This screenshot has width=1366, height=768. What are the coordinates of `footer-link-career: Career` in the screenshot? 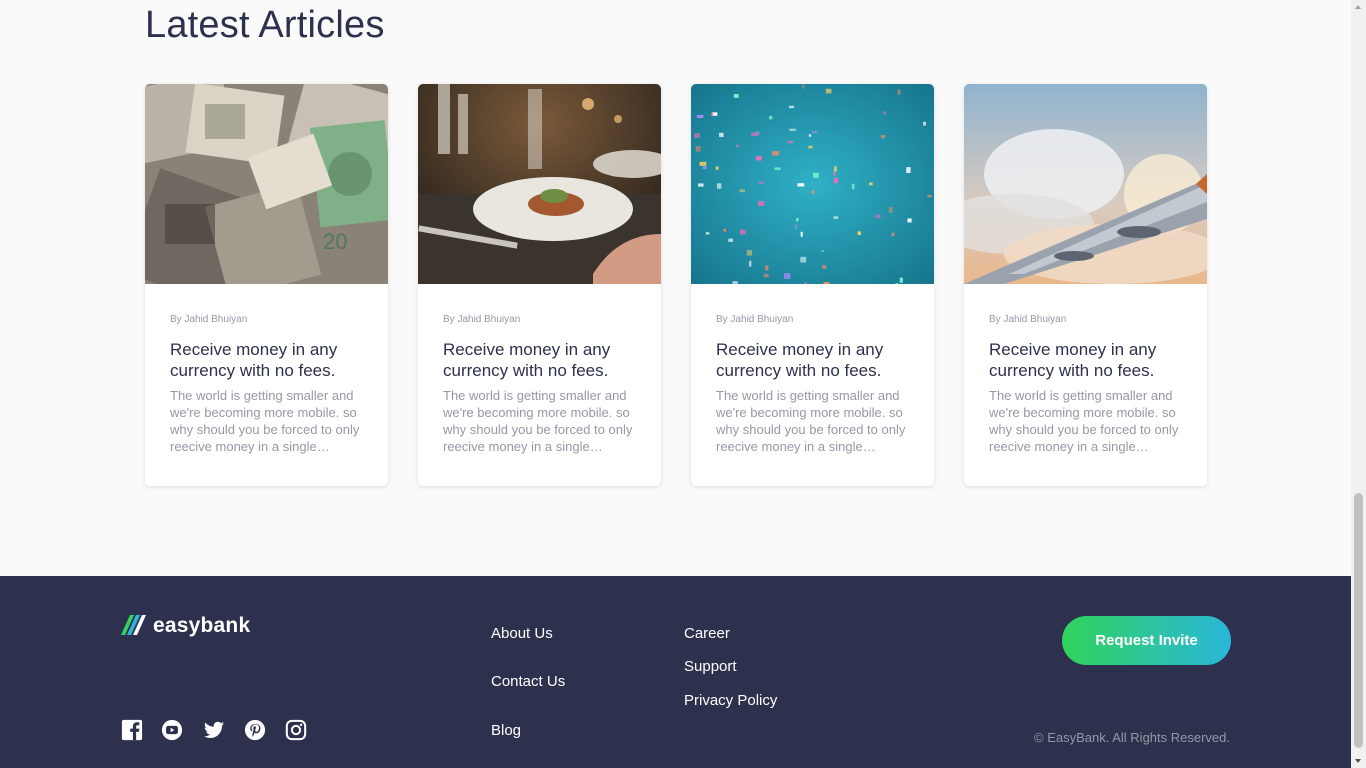 It's located at (707, 633).